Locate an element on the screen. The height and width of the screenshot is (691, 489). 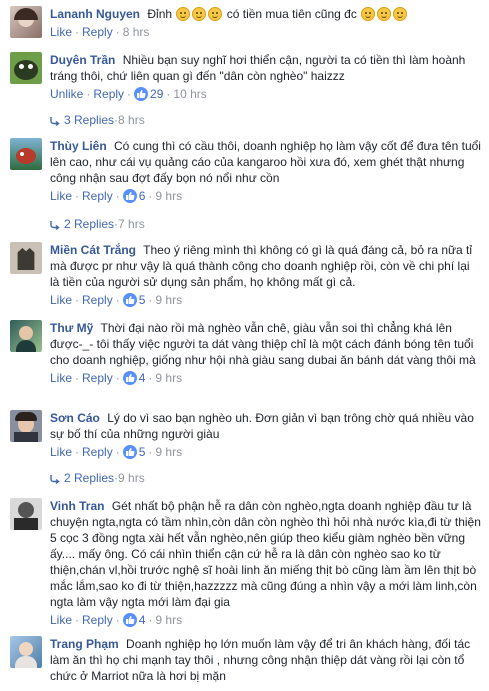
comment-author: Sơn Cáo is located at coordinates (75, 418).